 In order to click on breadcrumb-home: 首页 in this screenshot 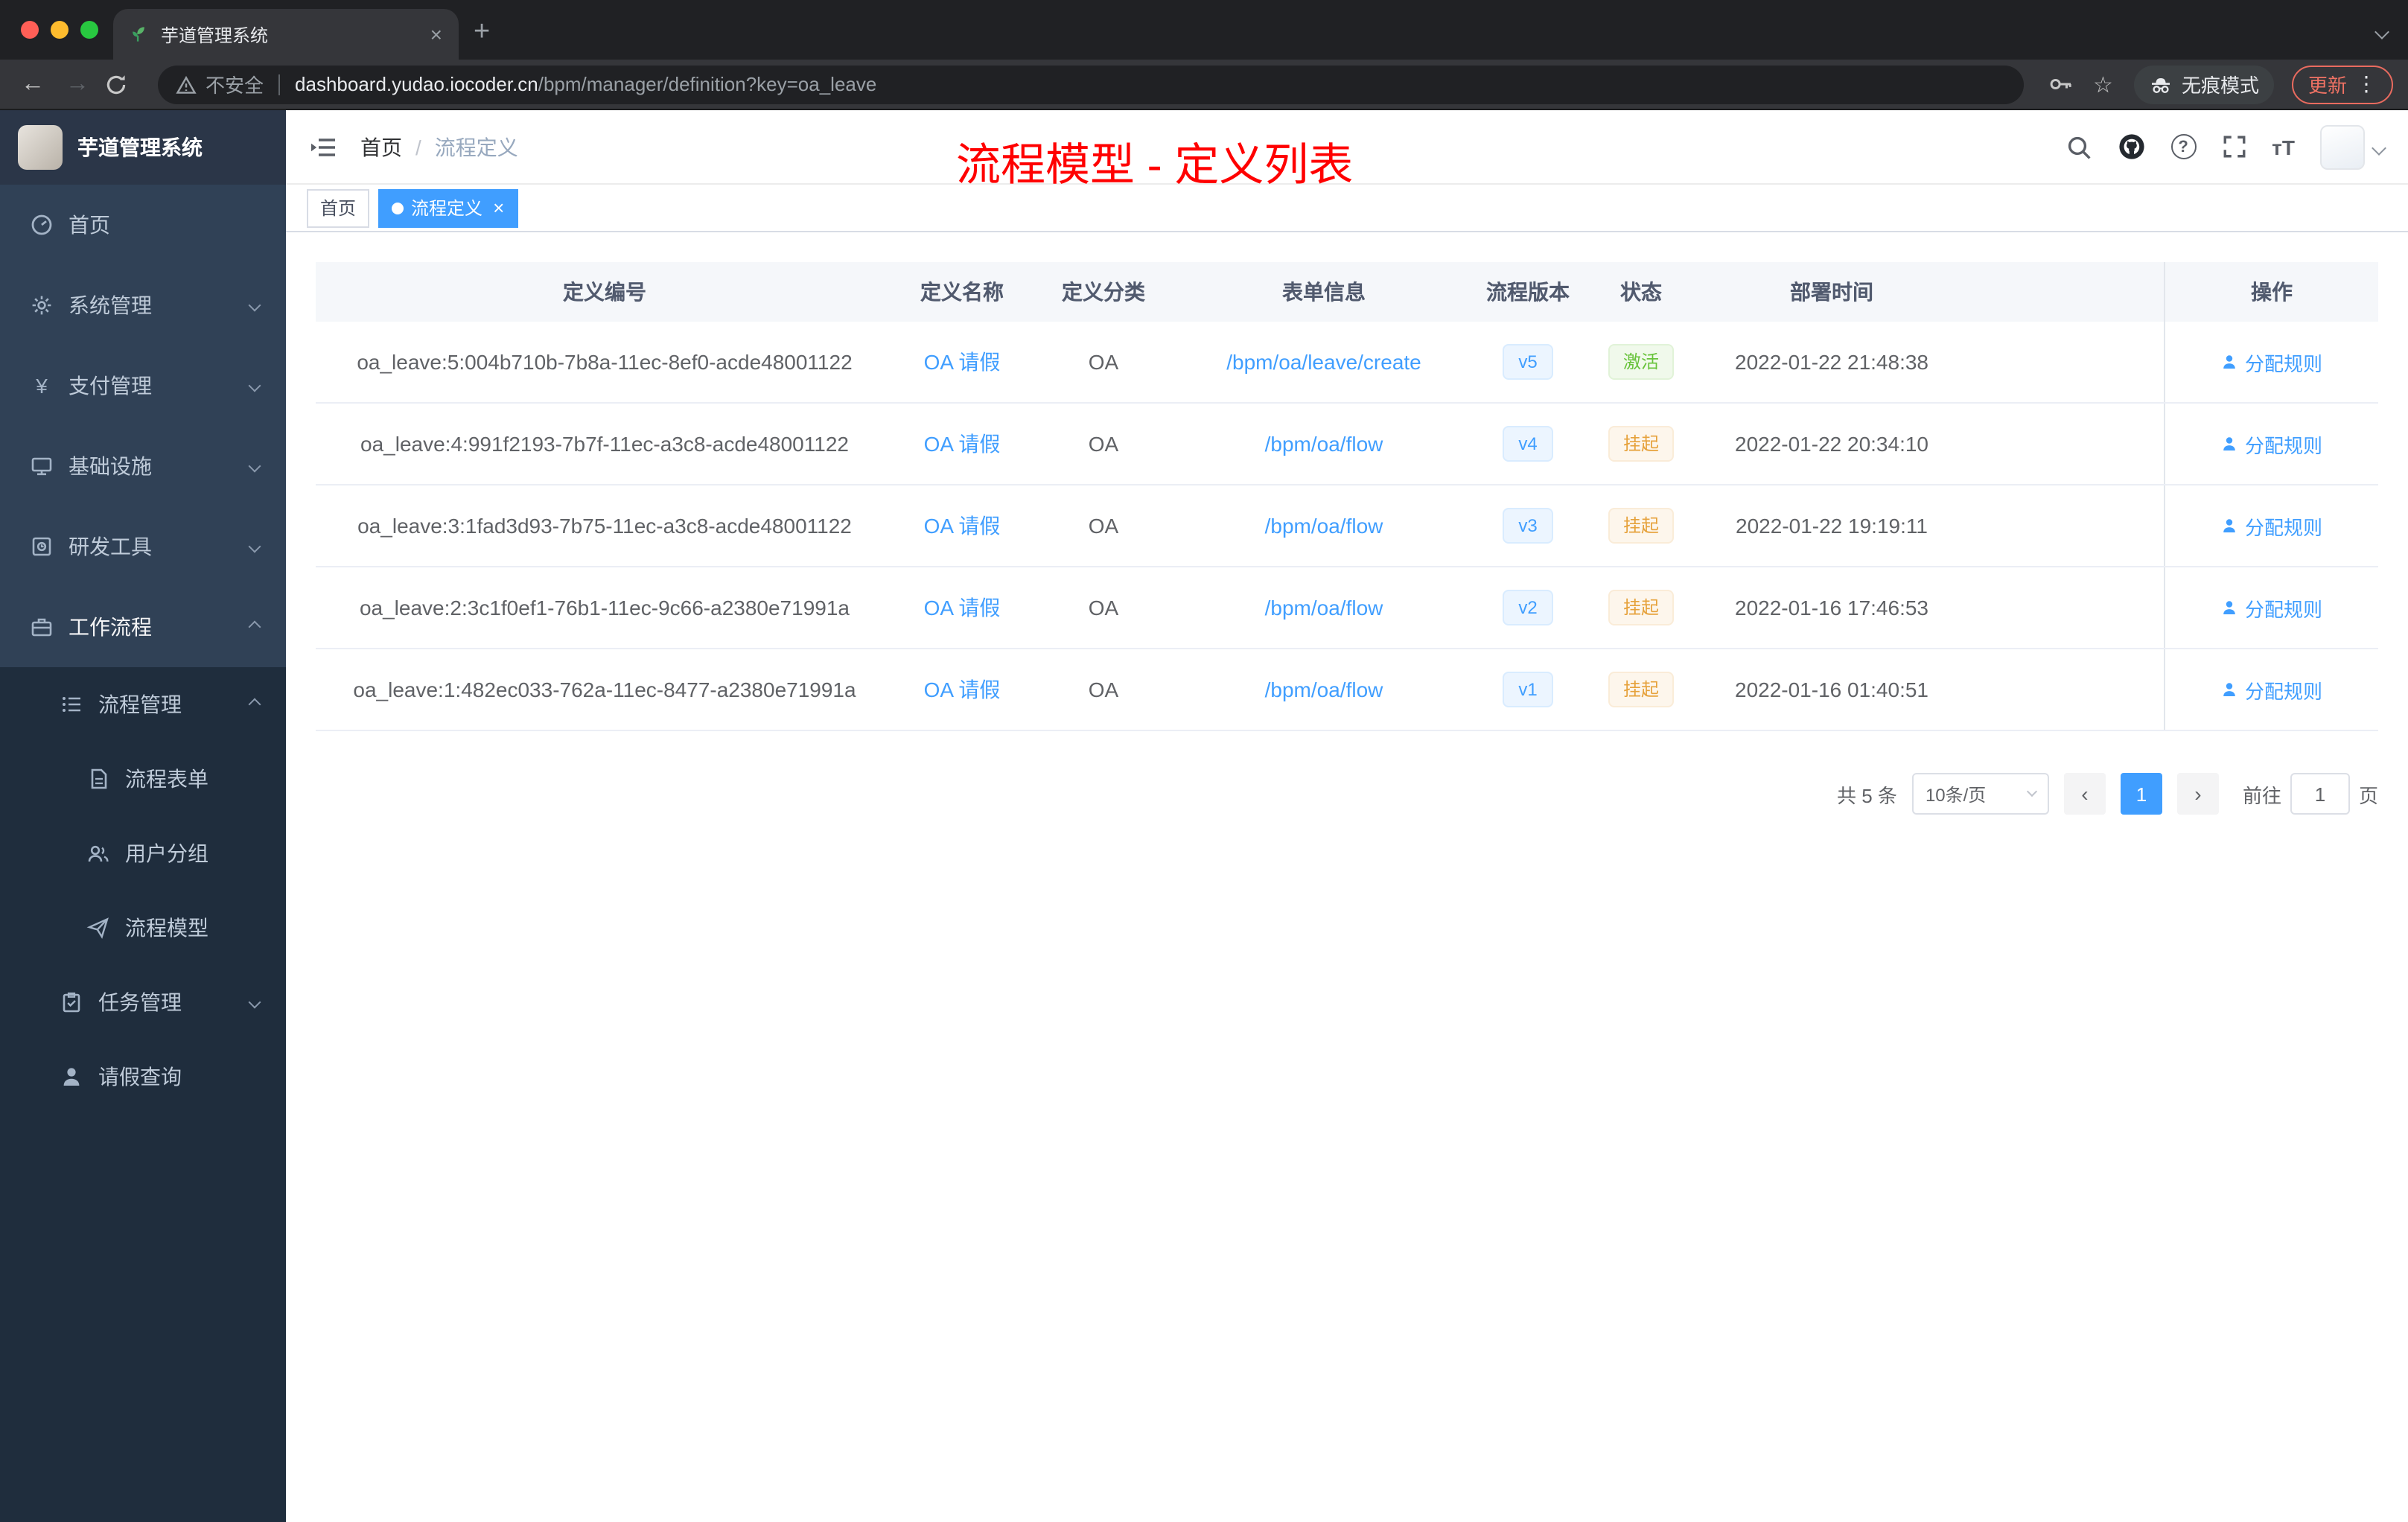, I will do `click(381, 147)`.